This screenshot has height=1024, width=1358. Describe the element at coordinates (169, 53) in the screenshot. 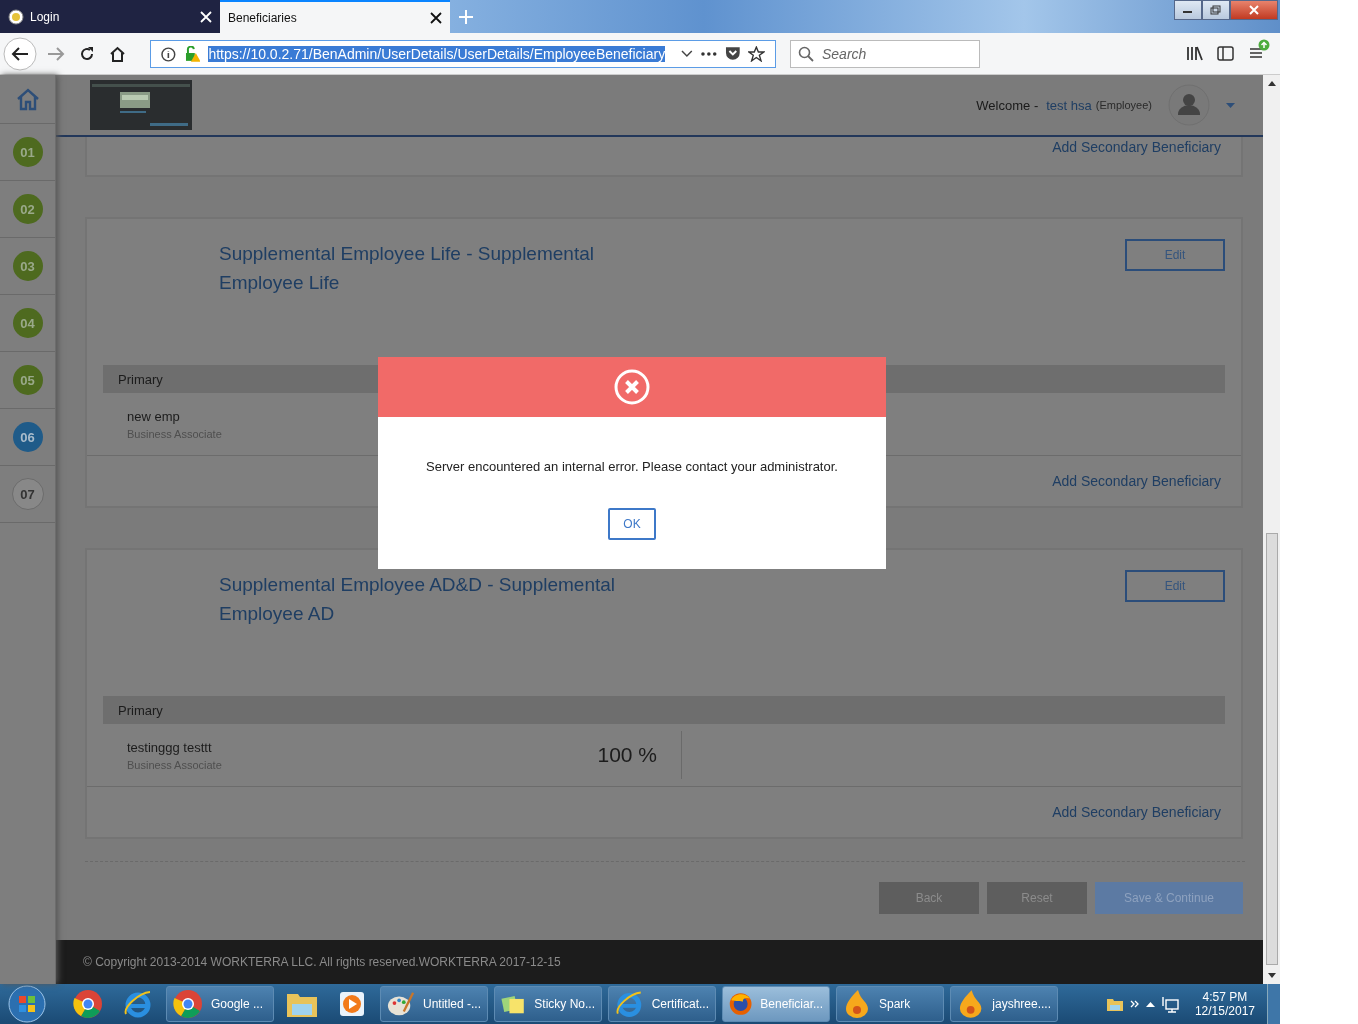

I see `info-icon` at that location.